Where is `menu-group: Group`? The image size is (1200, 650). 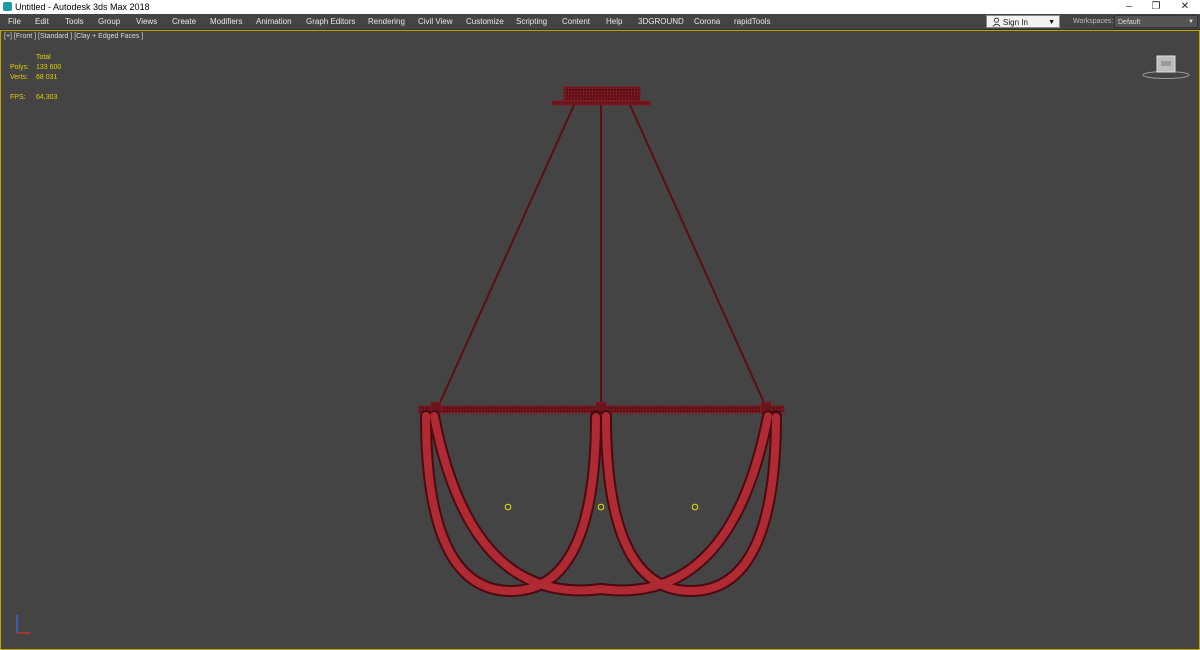 menu-group: Group is located at coordinates (109, 21).